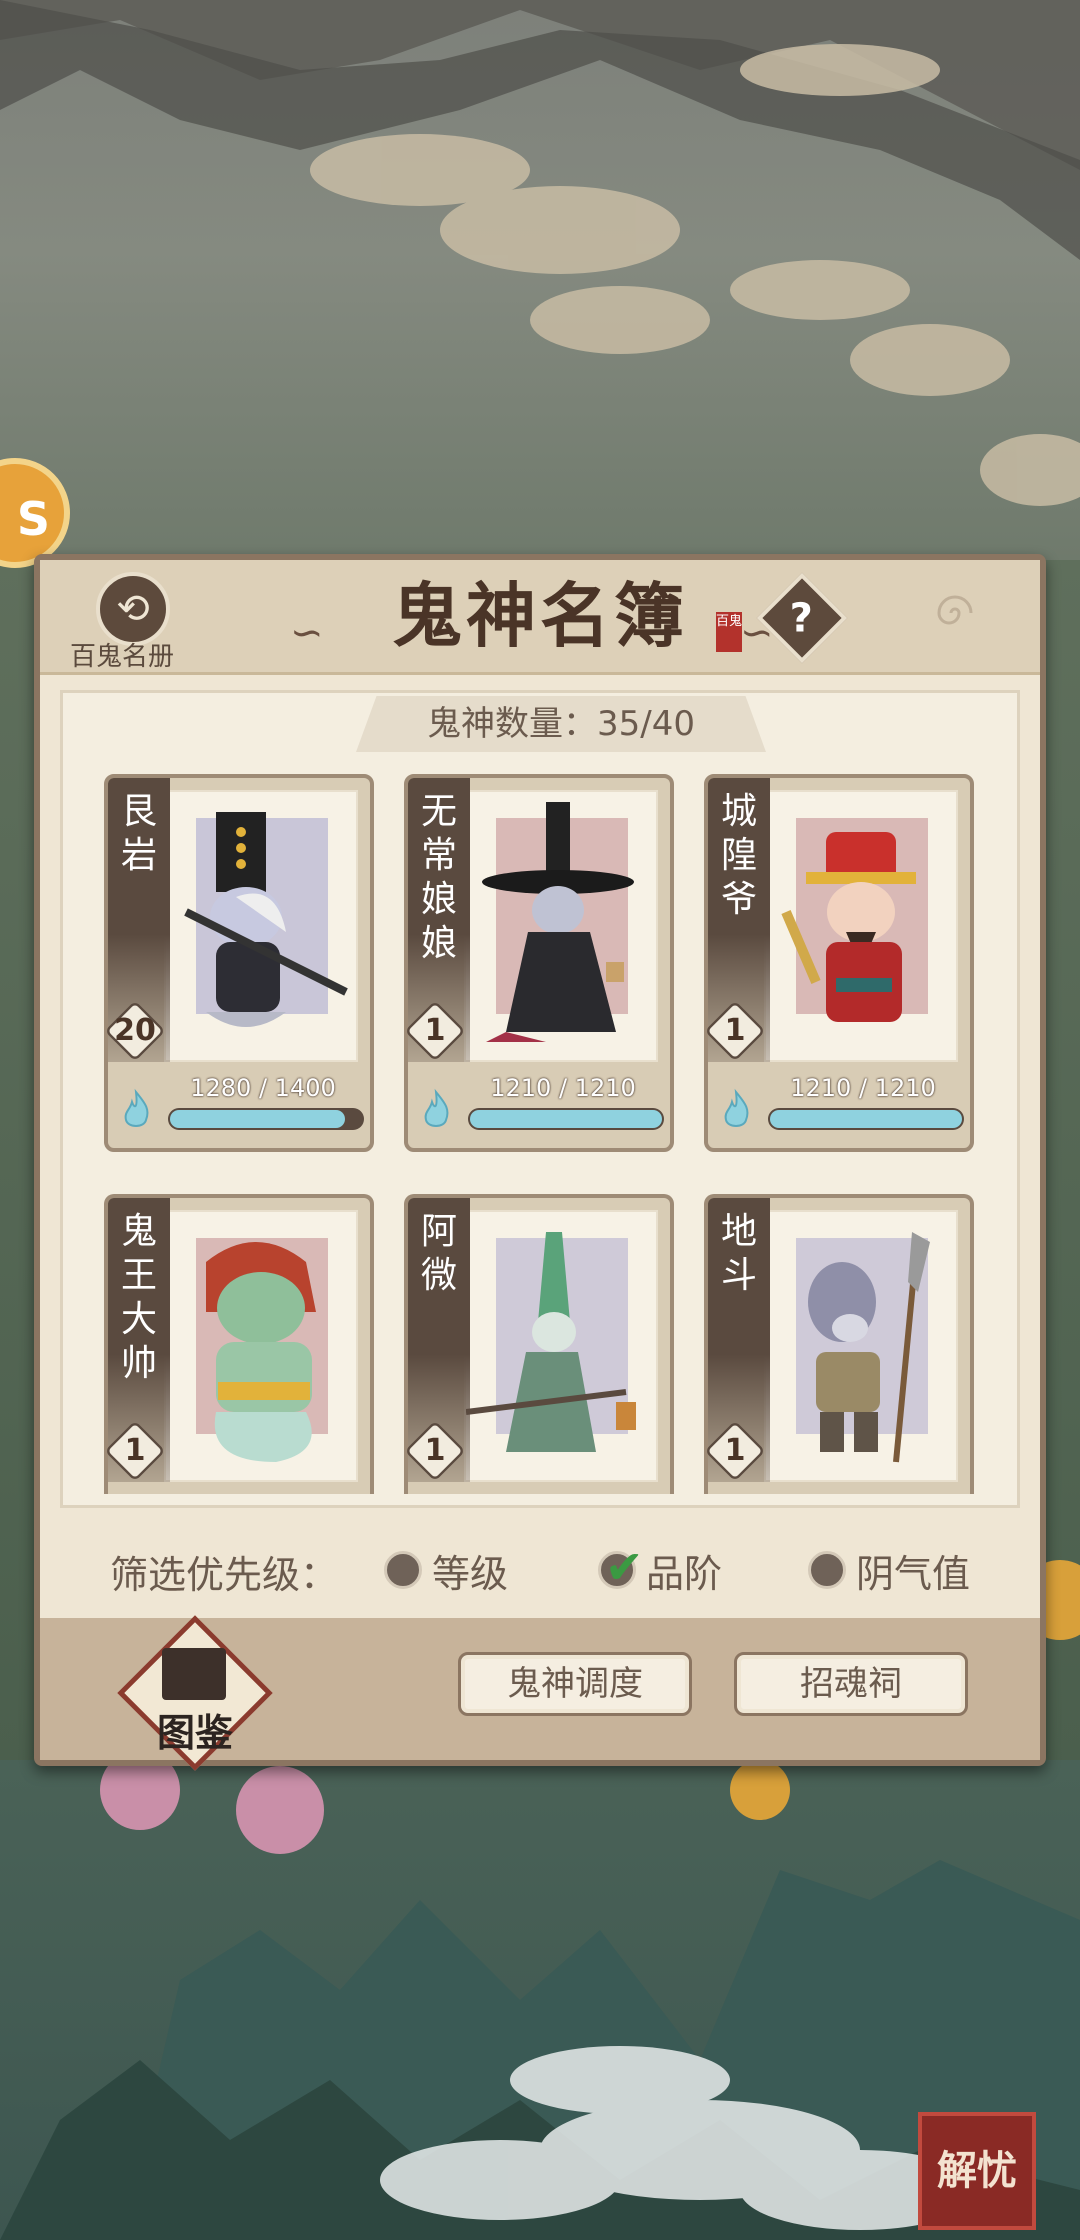 The width and height of the screenshot is (1080, 2240). Describe the element at coordinates (955, 610) in the screenshot. I see `spiral-ornament-icon` at that location.